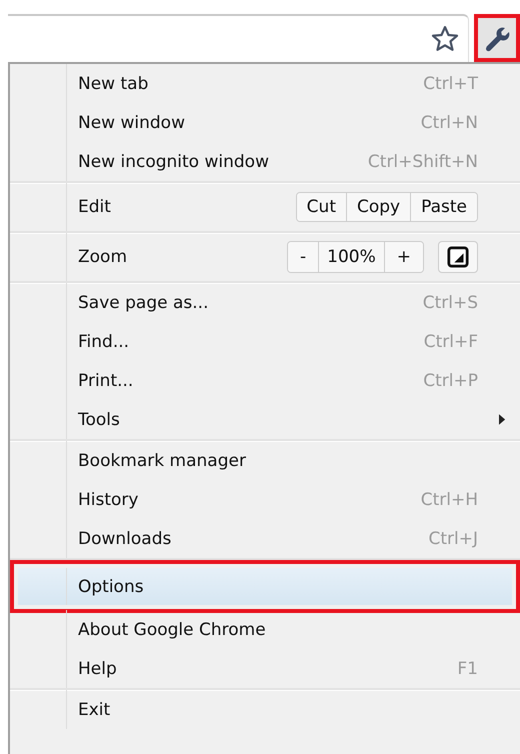  What do you see at coordinates (265, 460) in the screenshot?
I see `menu-item: Bookmark manager` at bounding box center [265, 460].